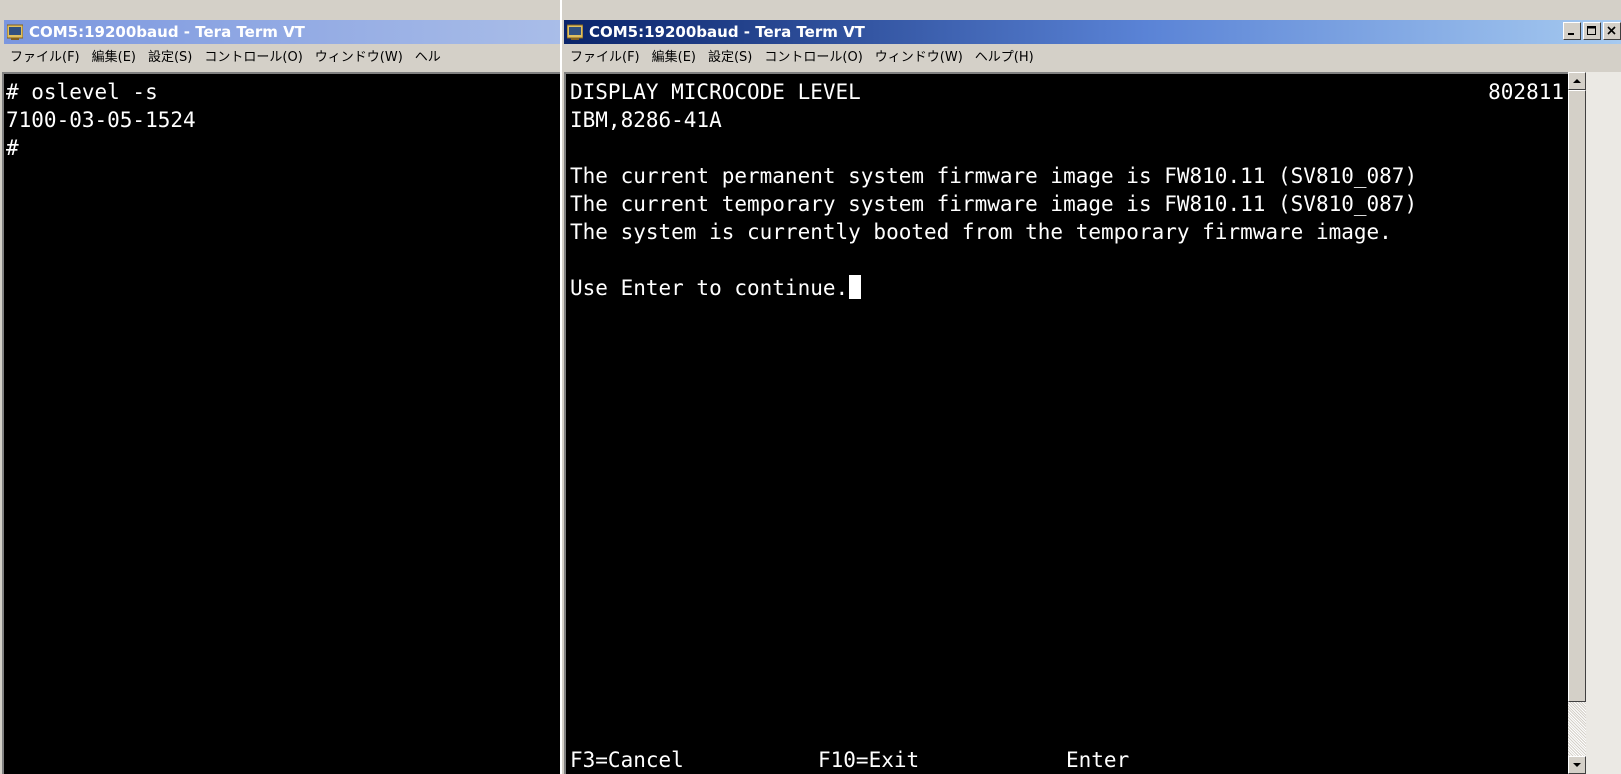 The height and width of the screenshot is (774, 1621). What do you see at coordinates (82, 92) in the screenshot?
I see `terminal-line: # oslevel -s` at bounding box center [82, 92].